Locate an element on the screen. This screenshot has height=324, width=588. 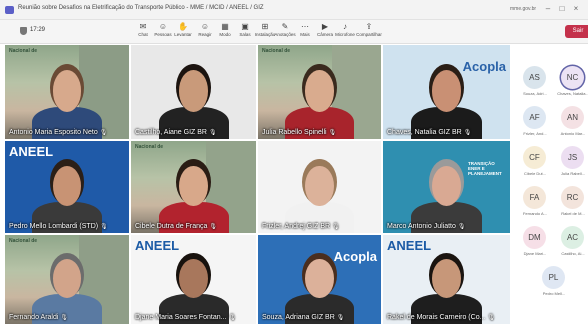
microphone-icon: ♪ is located at coordinates (345, 26).